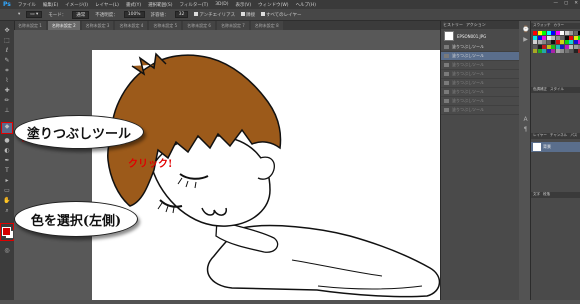  I want to click on tab-history: ヒストリー, so click(453, 25).